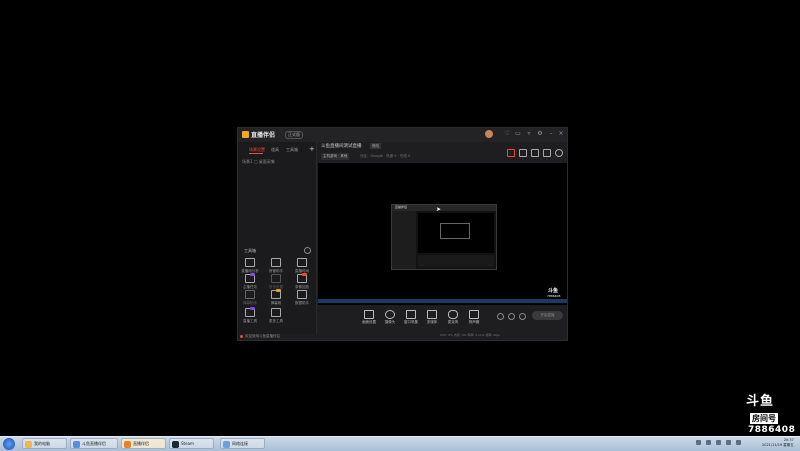  I want to click on security-tray-icon, so click(738, 442).